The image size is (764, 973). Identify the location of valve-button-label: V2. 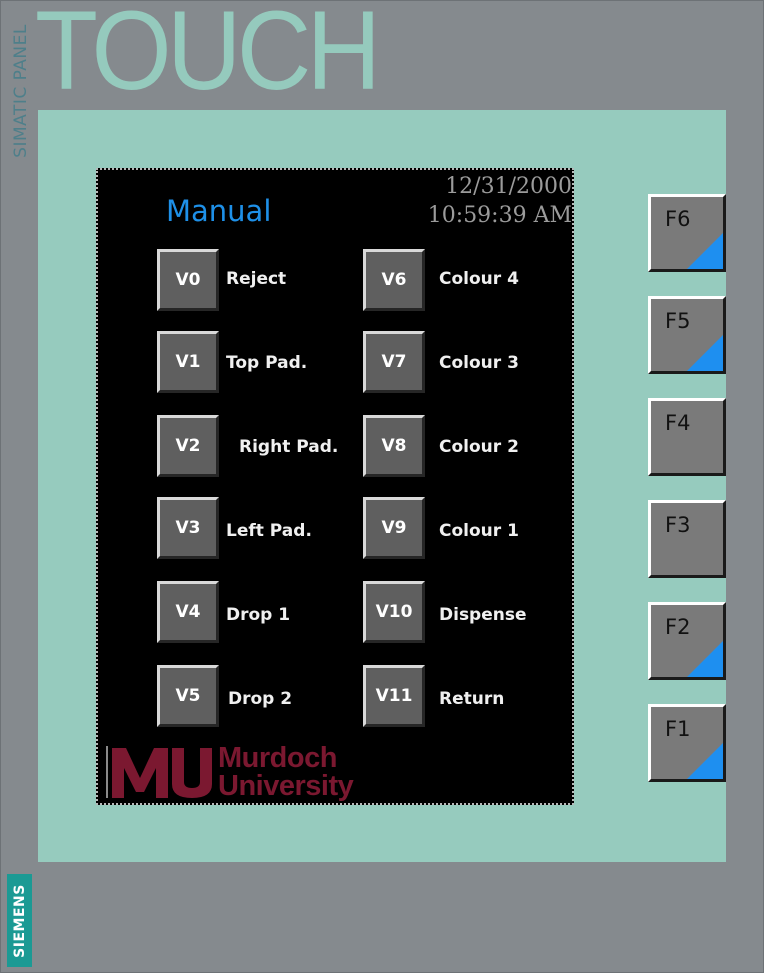
(188, 446).